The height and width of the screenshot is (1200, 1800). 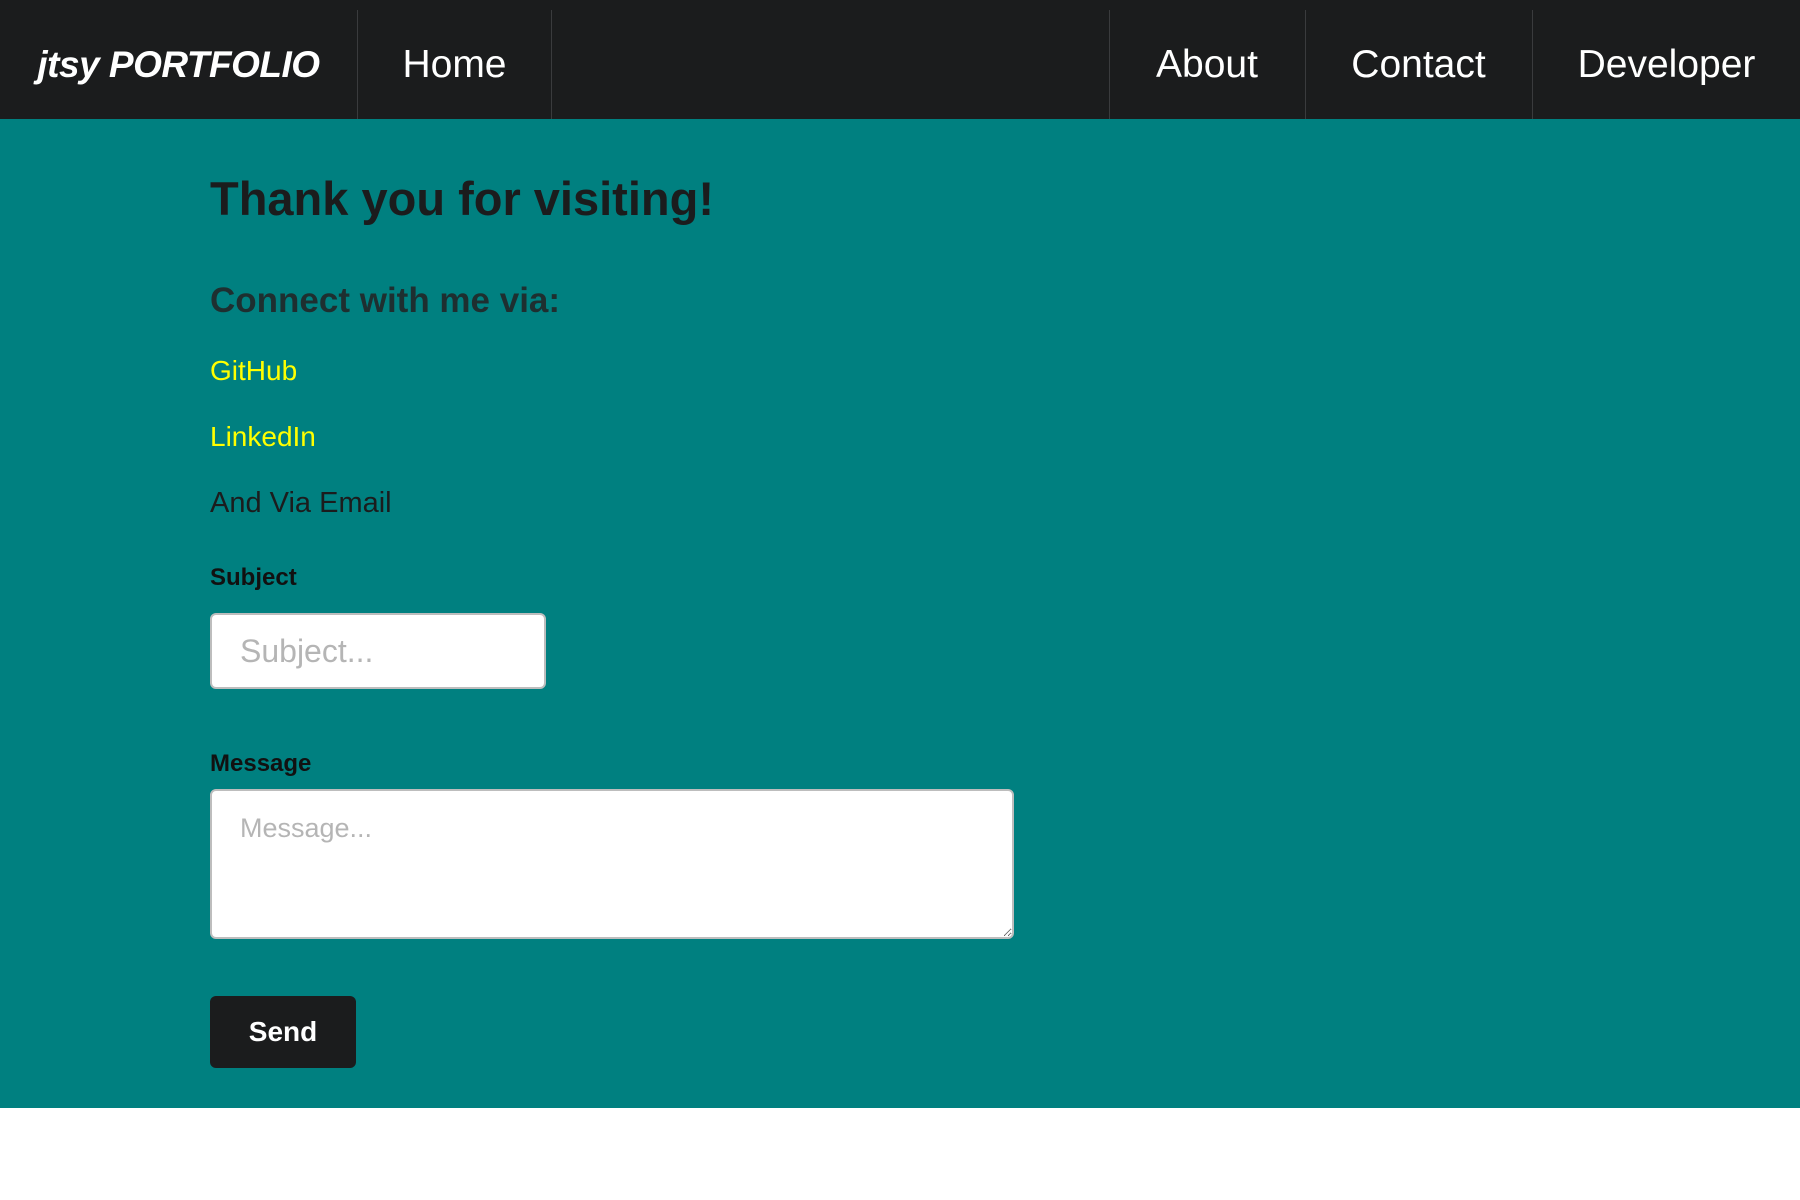 I want to click on message-textarea, so click(x=612, y=864).